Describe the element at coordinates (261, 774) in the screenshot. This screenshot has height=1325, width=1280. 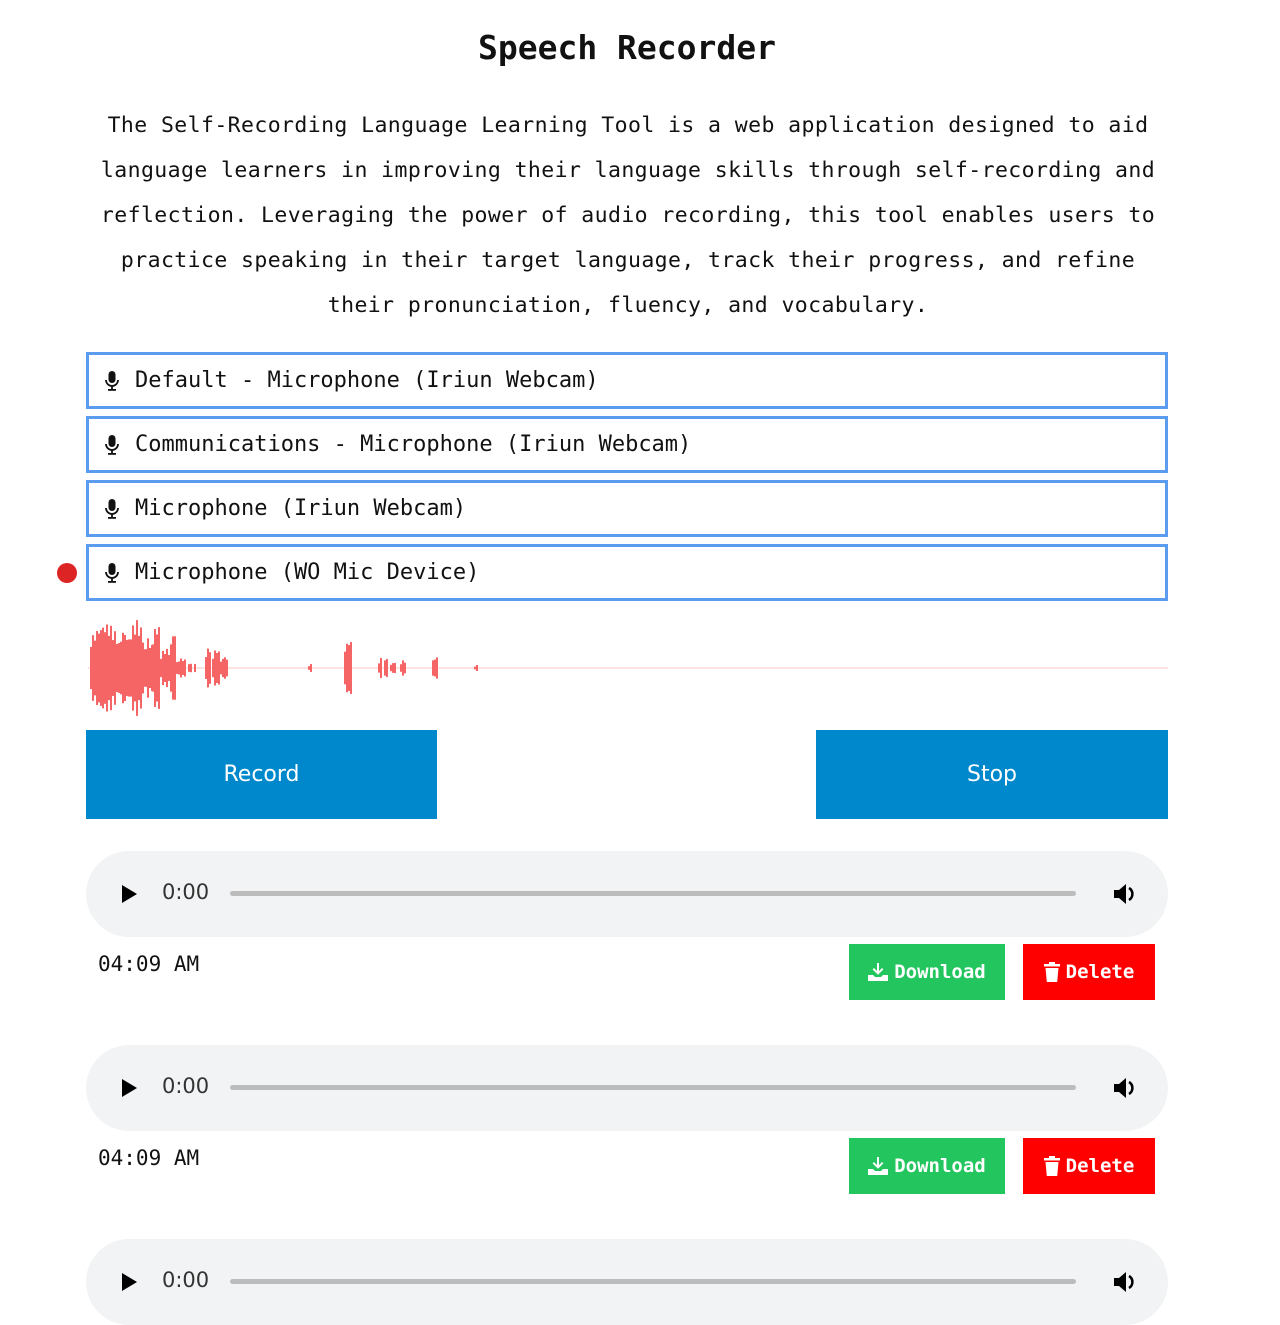
I see `record-button: Record` at that location.